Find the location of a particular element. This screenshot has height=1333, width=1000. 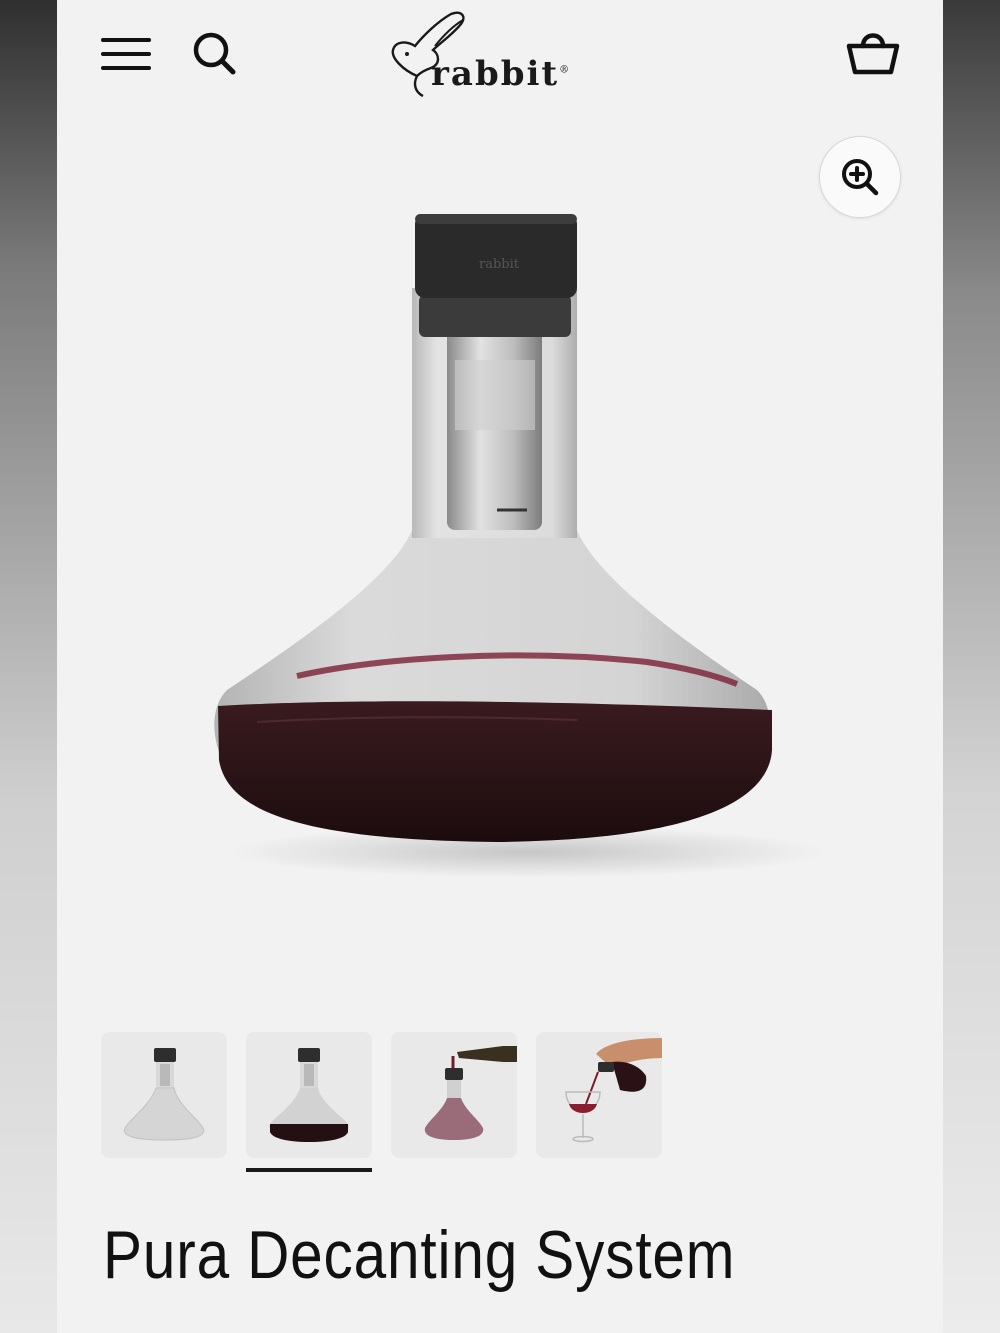

brand-logo: rabbit® is located at coordinates (507, 56).